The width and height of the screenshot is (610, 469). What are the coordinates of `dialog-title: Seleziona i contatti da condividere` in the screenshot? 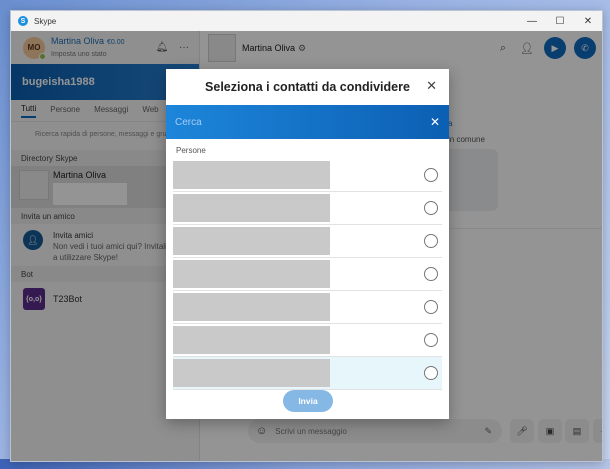 It's located at (307, 87).